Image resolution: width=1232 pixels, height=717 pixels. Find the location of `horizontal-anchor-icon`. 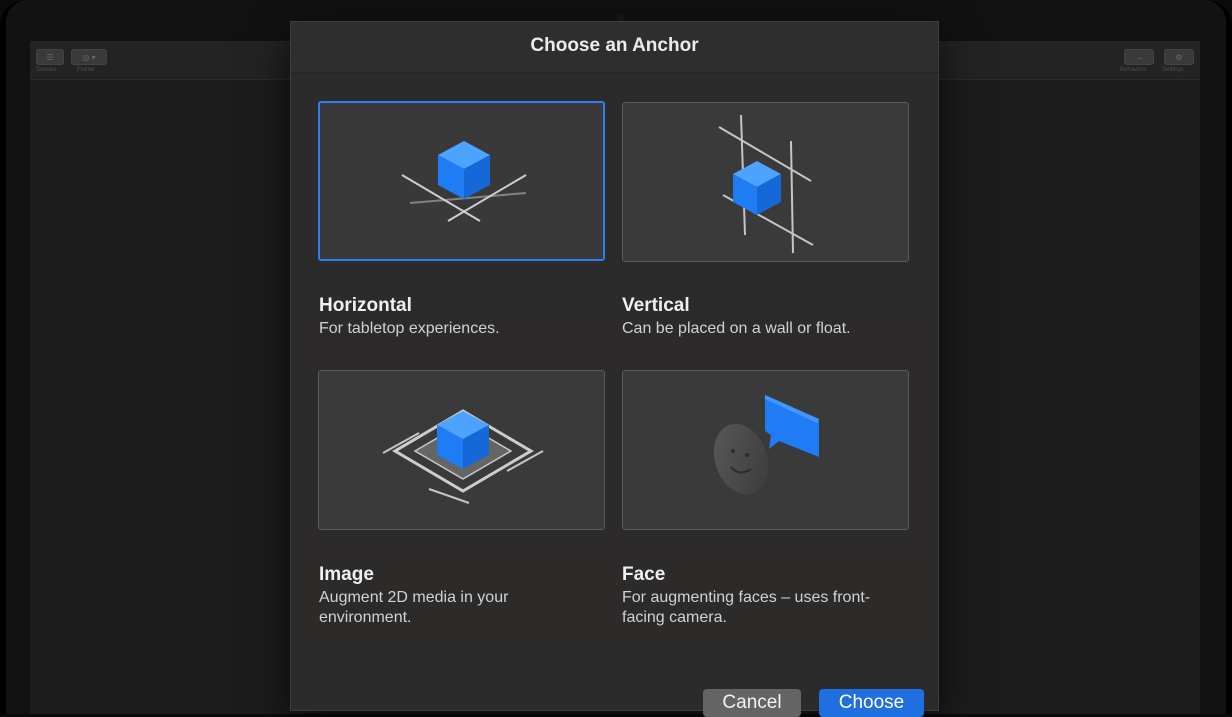

horizontal-anchor-icon is located at coordinates (464, 181).